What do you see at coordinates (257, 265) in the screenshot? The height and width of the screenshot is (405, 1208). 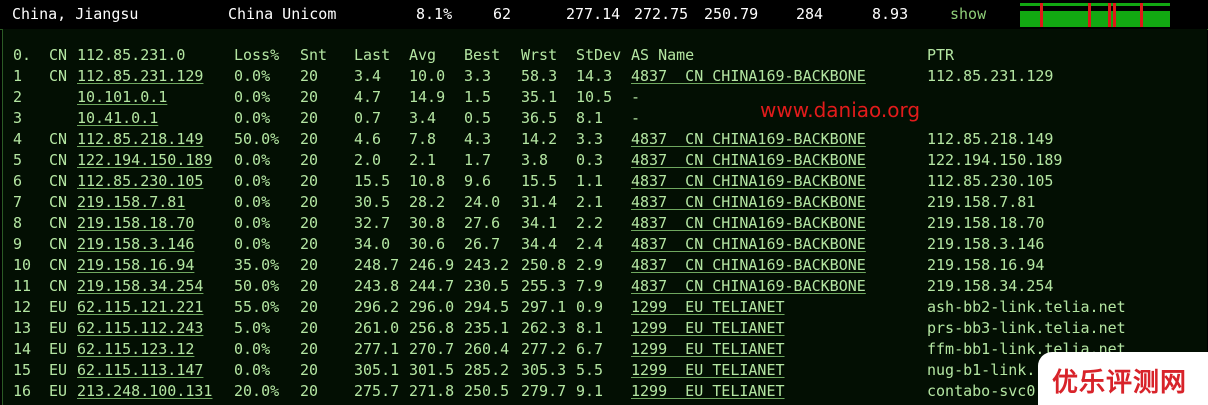 I see `cell-loss: 35.0%` at bounding box center [257, 265].